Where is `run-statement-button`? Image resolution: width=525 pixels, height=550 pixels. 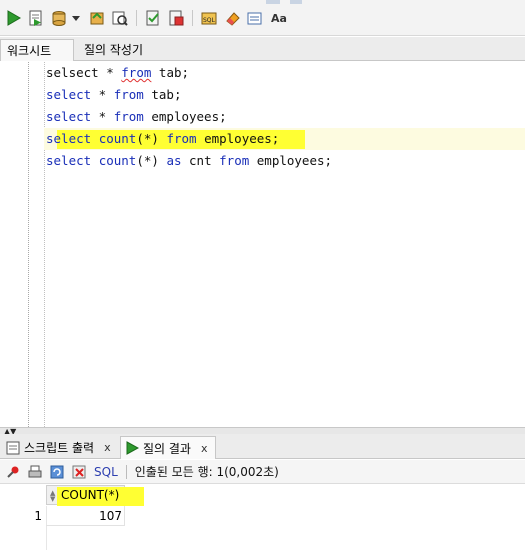 run-statement-button is located at coordinates (13, 18).